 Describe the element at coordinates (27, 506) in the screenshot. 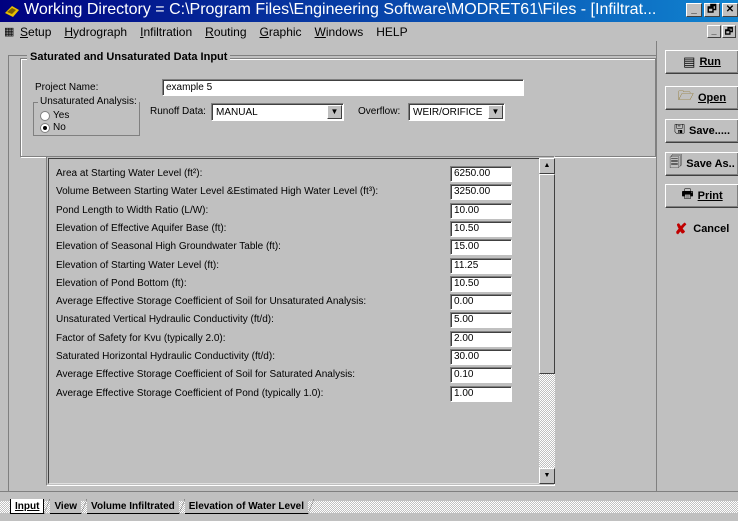

I see `tab-input: Input` at that location.